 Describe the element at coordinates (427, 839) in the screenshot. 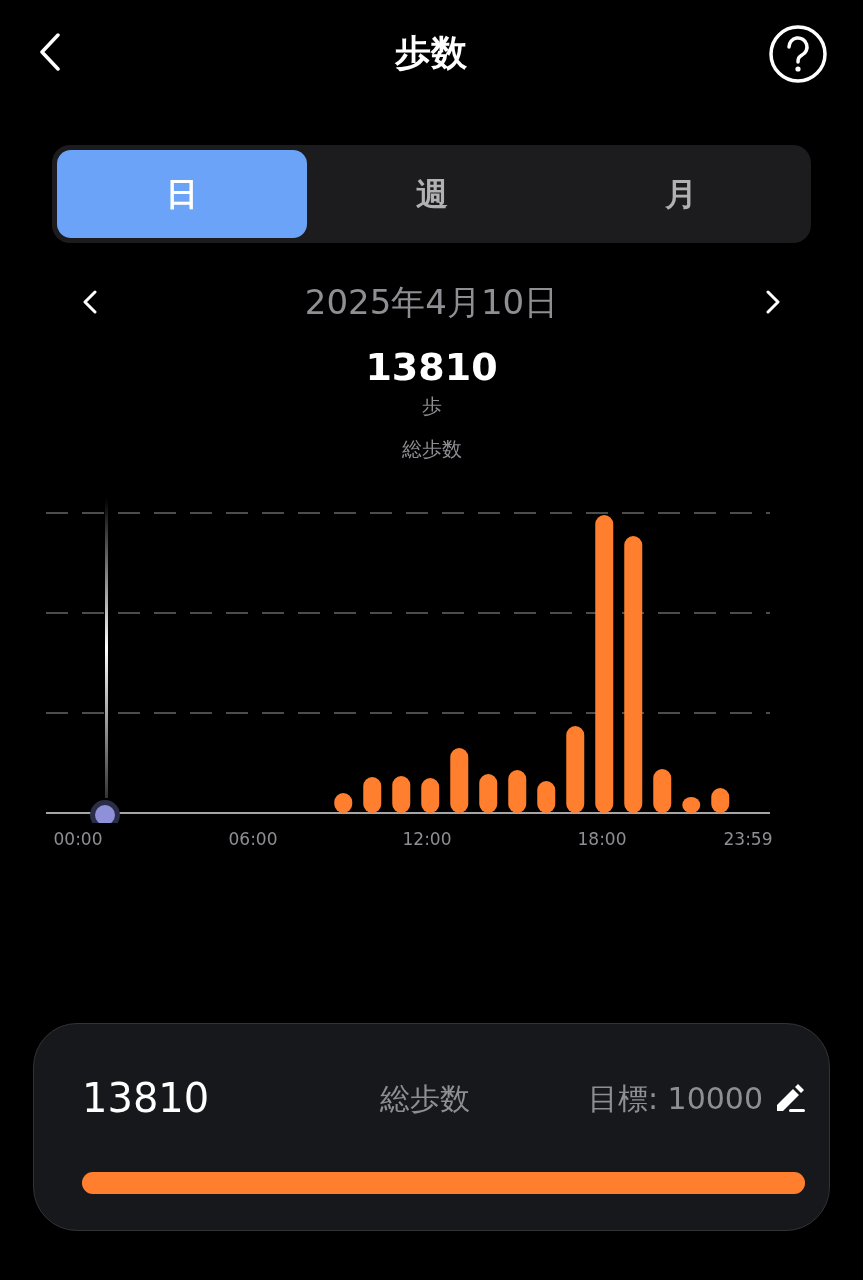

I see `axis-label: 12:00` at that location.